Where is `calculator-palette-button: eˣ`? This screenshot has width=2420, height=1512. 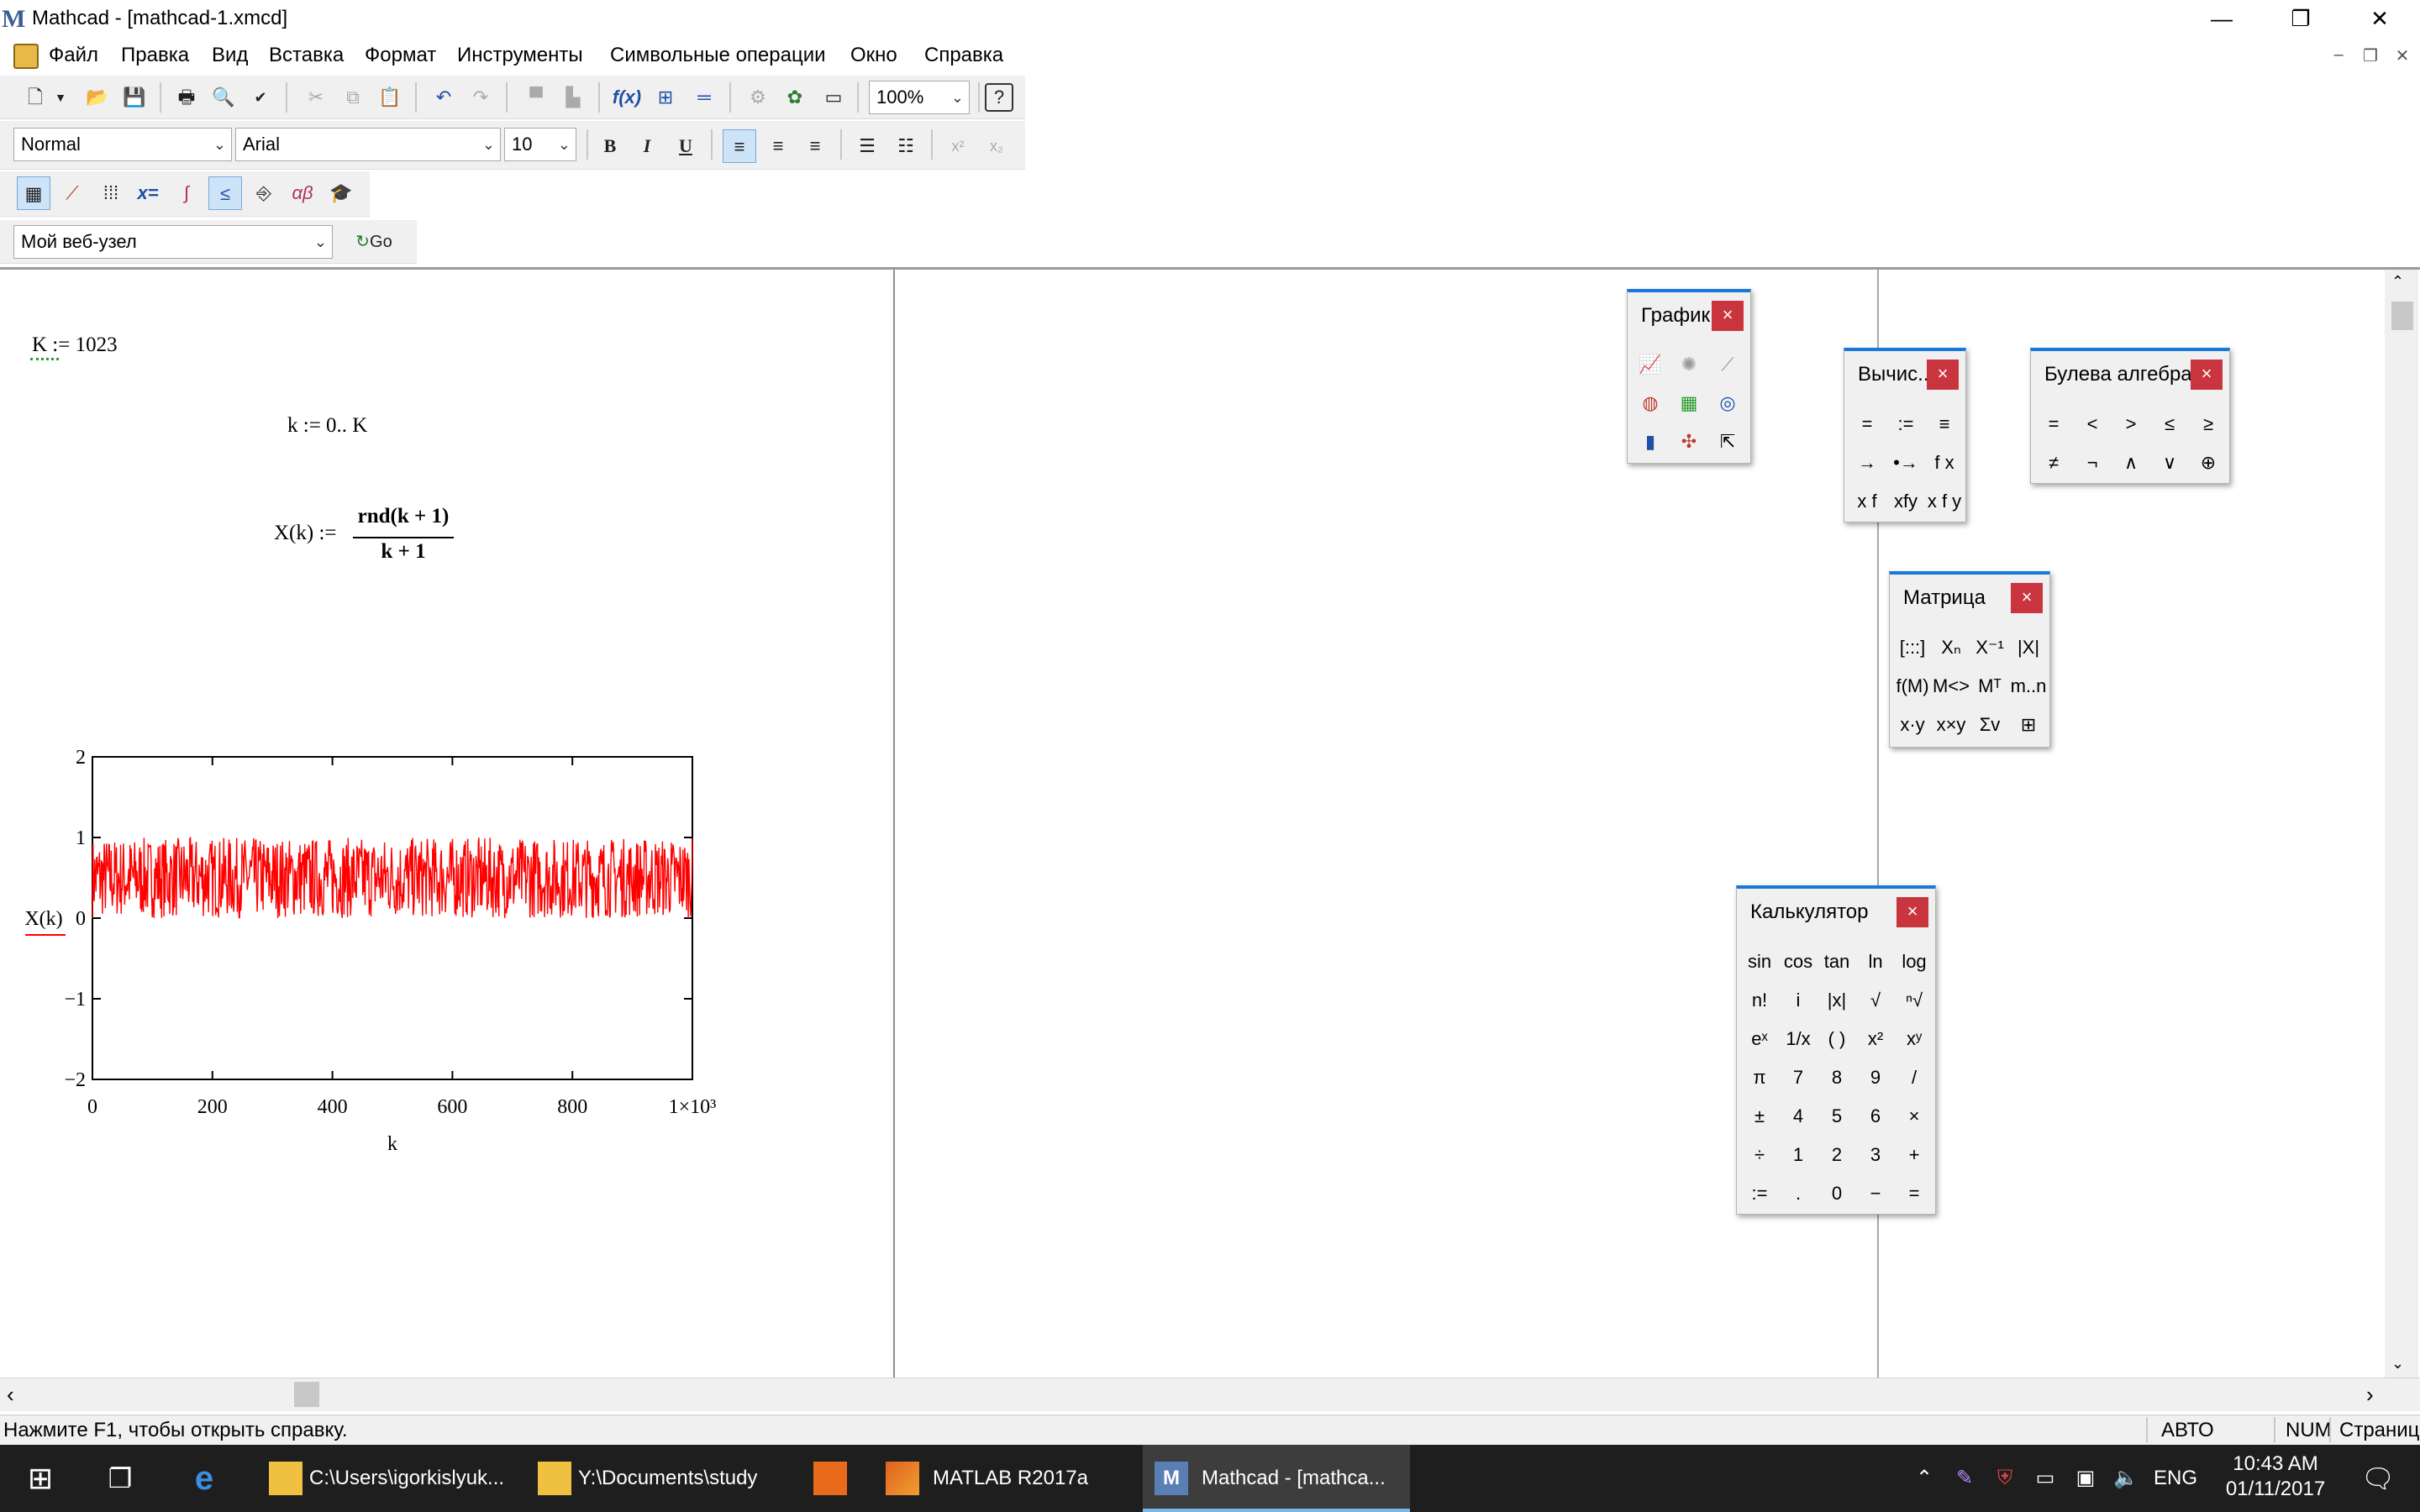 calculator-palette-button: eˣ is located at coordinates (1759, 1039).